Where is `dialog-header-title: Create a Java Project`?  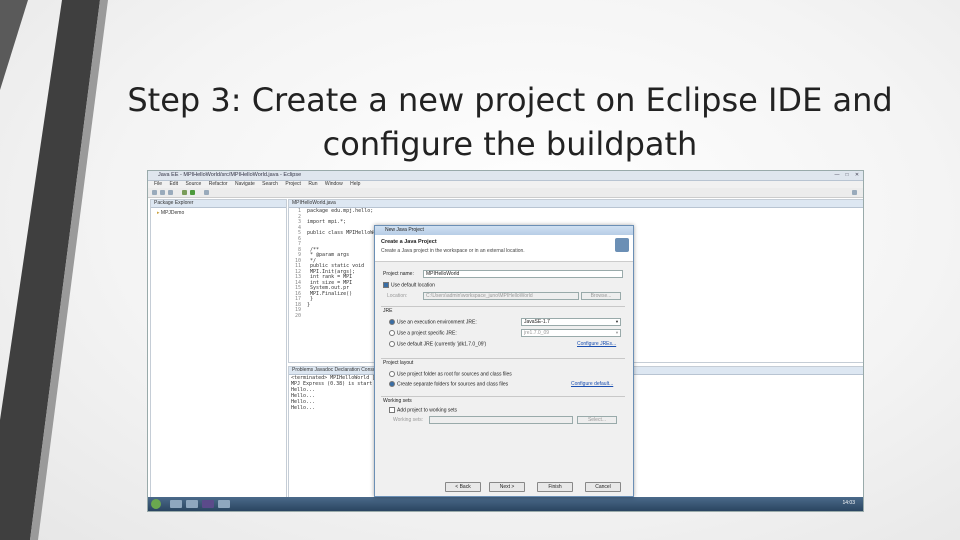
dialog-header-title: Create a Java Project is located at coordinates (409, 242).